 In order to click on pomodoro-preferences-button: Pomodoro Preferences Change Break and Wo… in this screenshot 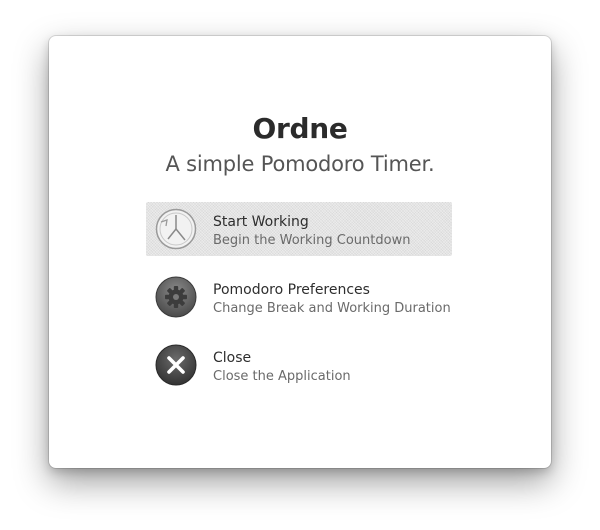, I will do `click(299, 297)`.